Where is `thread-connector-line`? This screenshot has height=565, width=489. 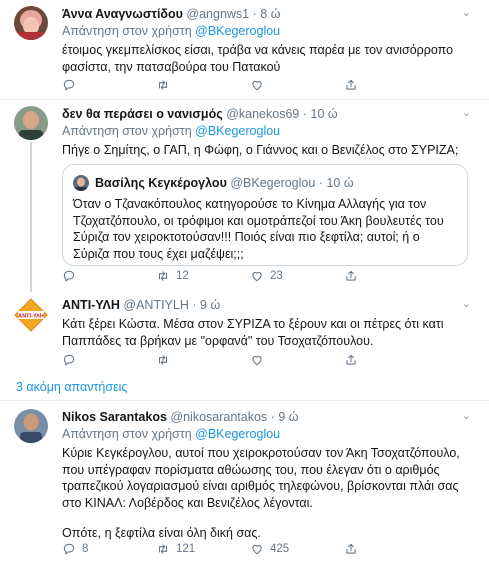
thread-connector-line is located at coordinates (31, 217).